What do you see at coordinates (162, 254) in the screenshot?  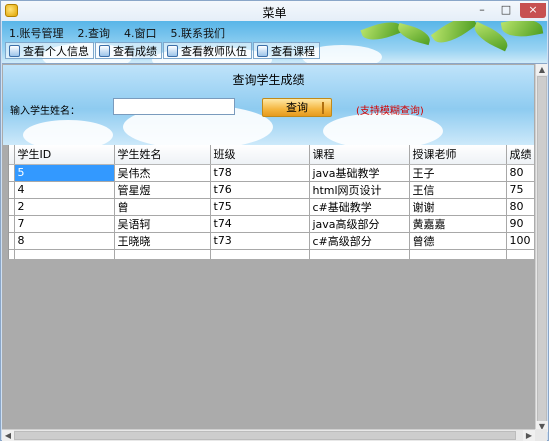 I see `cell-name` at bounding box center [162, 254].